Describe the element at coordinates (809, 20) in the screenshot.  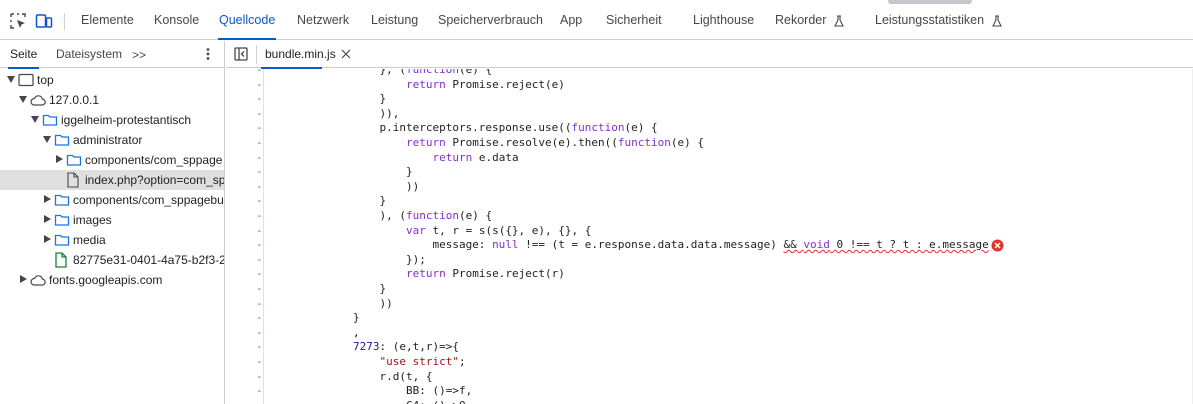
I see `tab-rekorder: Rekorder` at that location.